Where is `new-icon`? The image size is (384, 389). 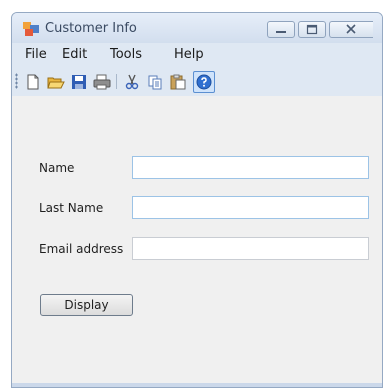
new-icon is located at coordinates (33, 82).